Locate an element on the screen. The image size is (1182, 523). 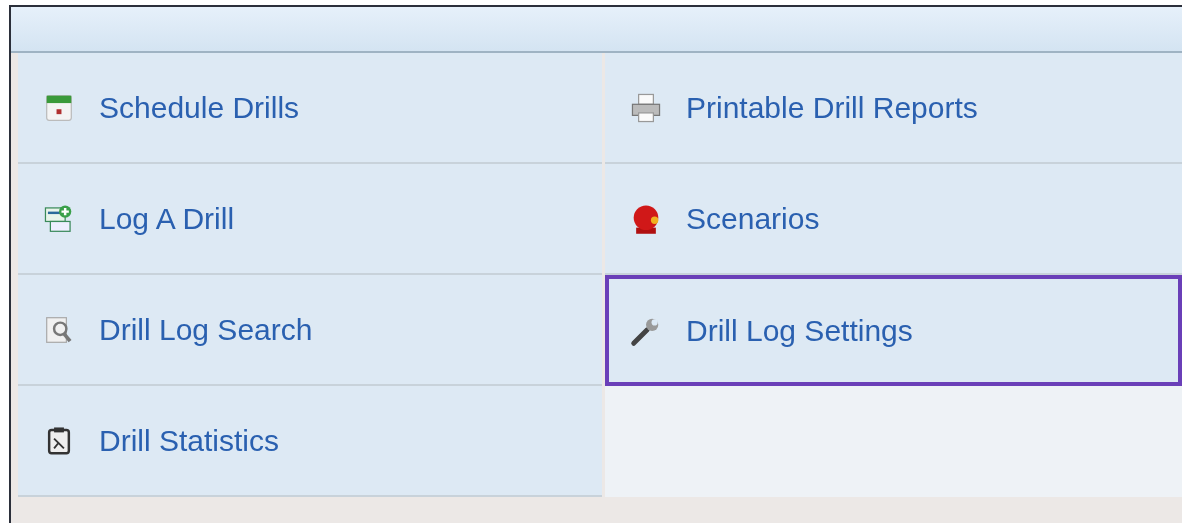
menu-link: Drill Log Search is located at coordinates (310, 330).